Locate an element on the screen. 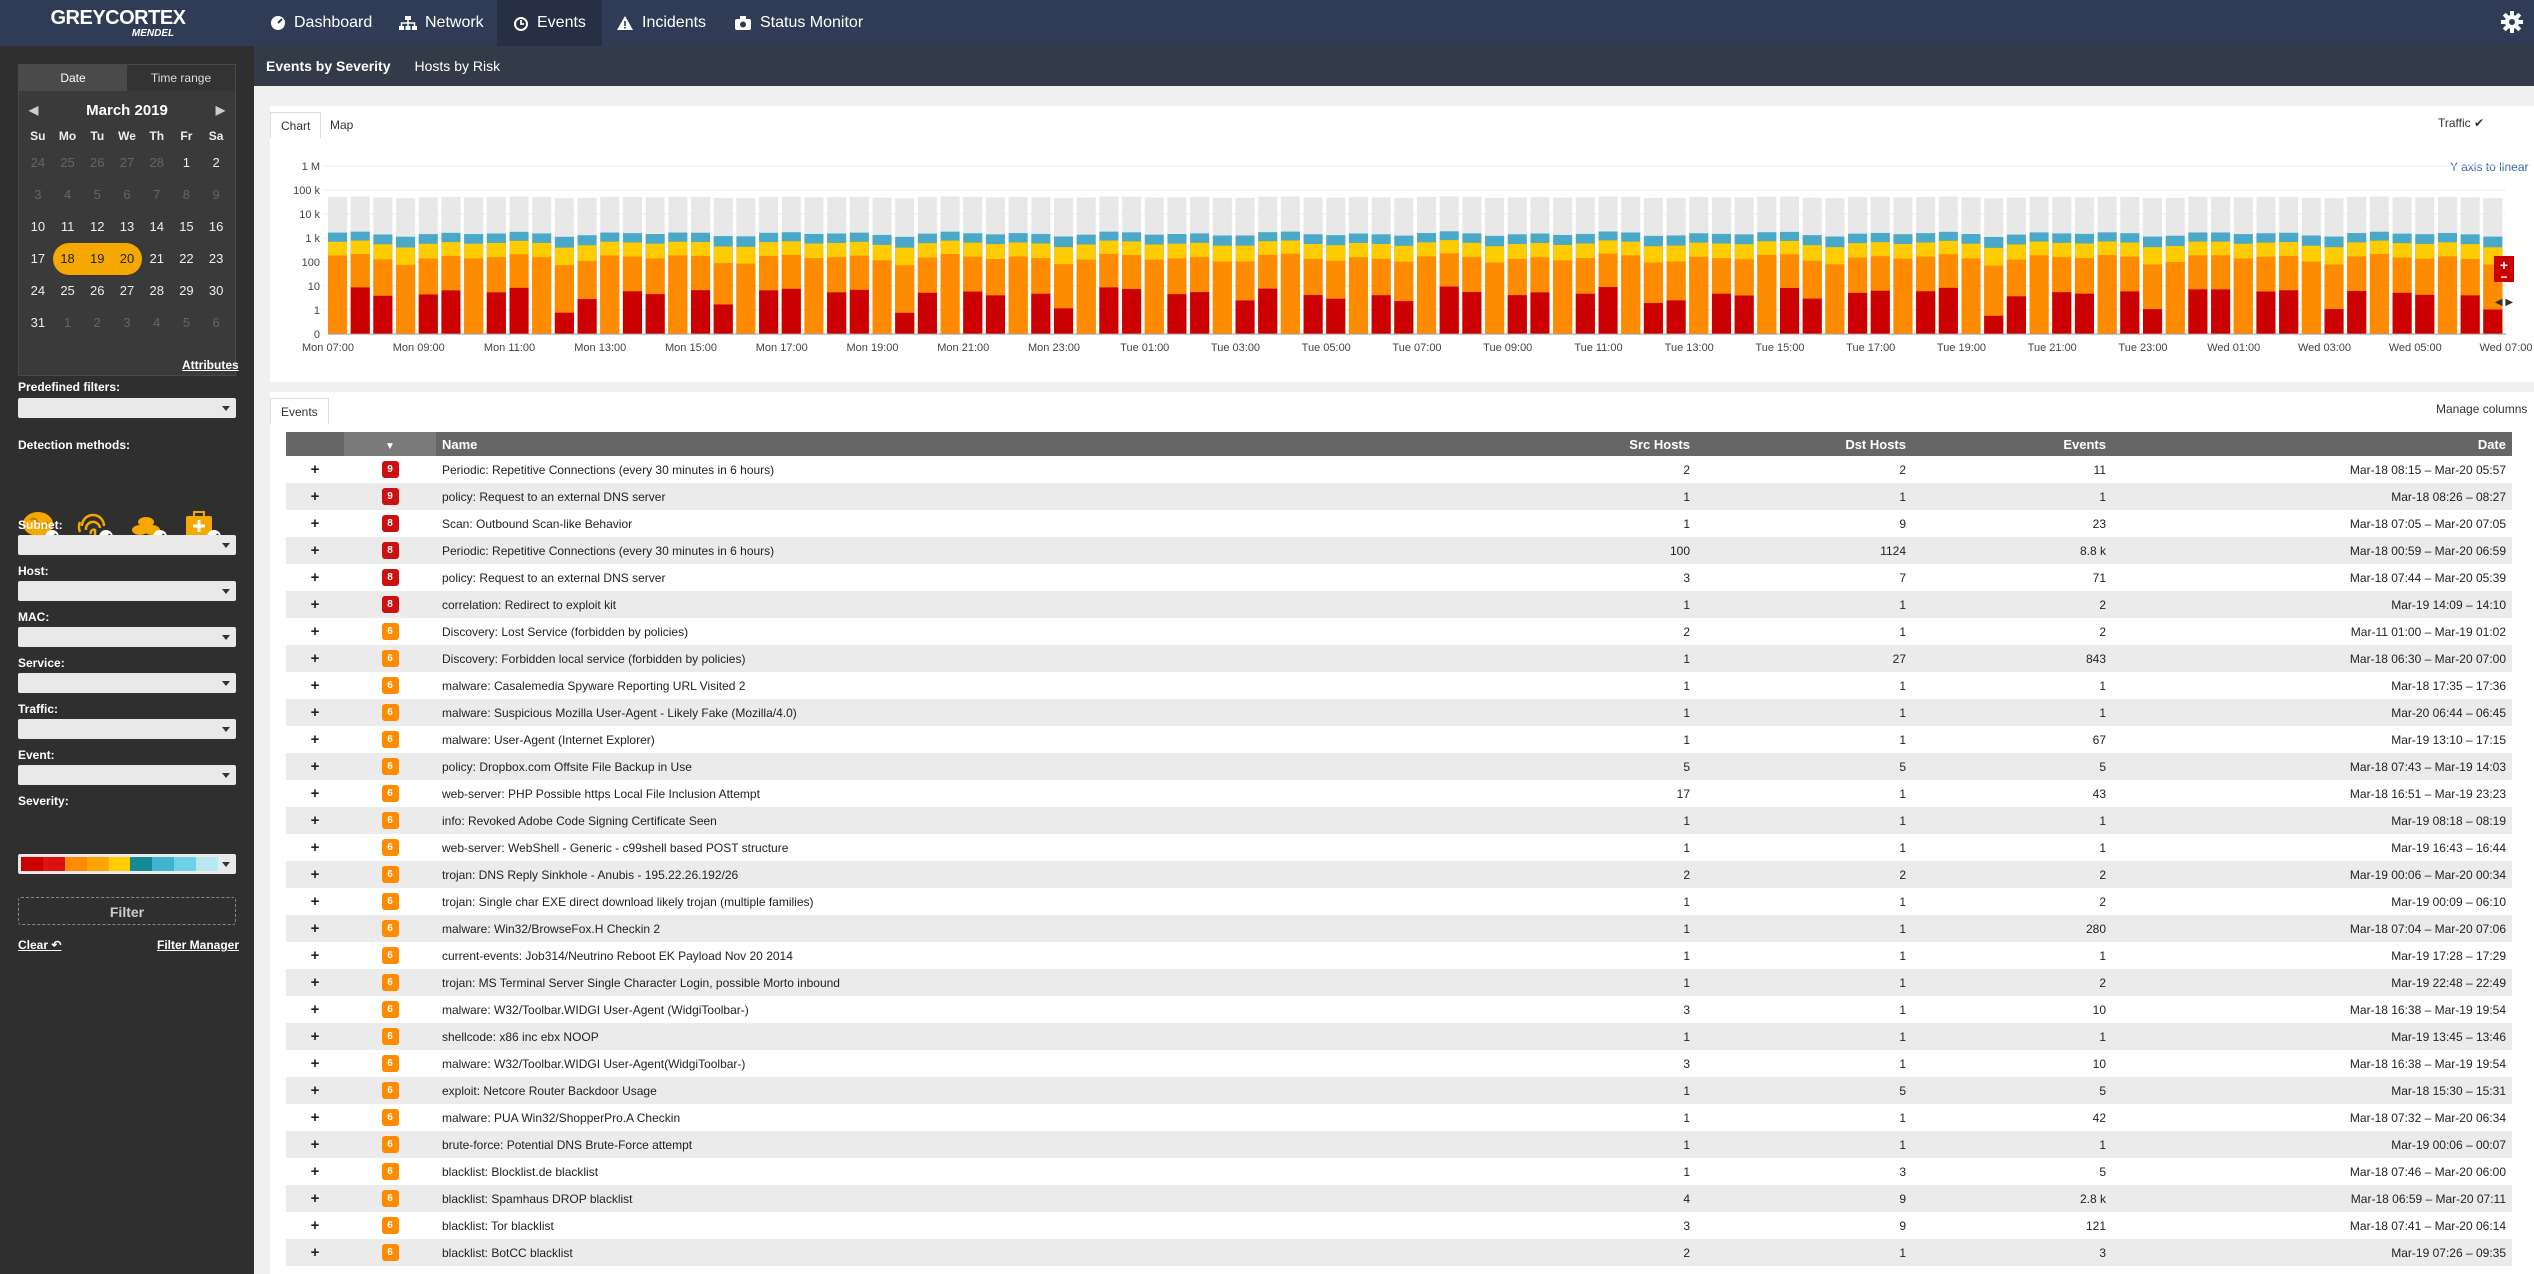 This screenshot has height=1274, width=2534. calendar-day: 12 is located at coordinates (97, 227).